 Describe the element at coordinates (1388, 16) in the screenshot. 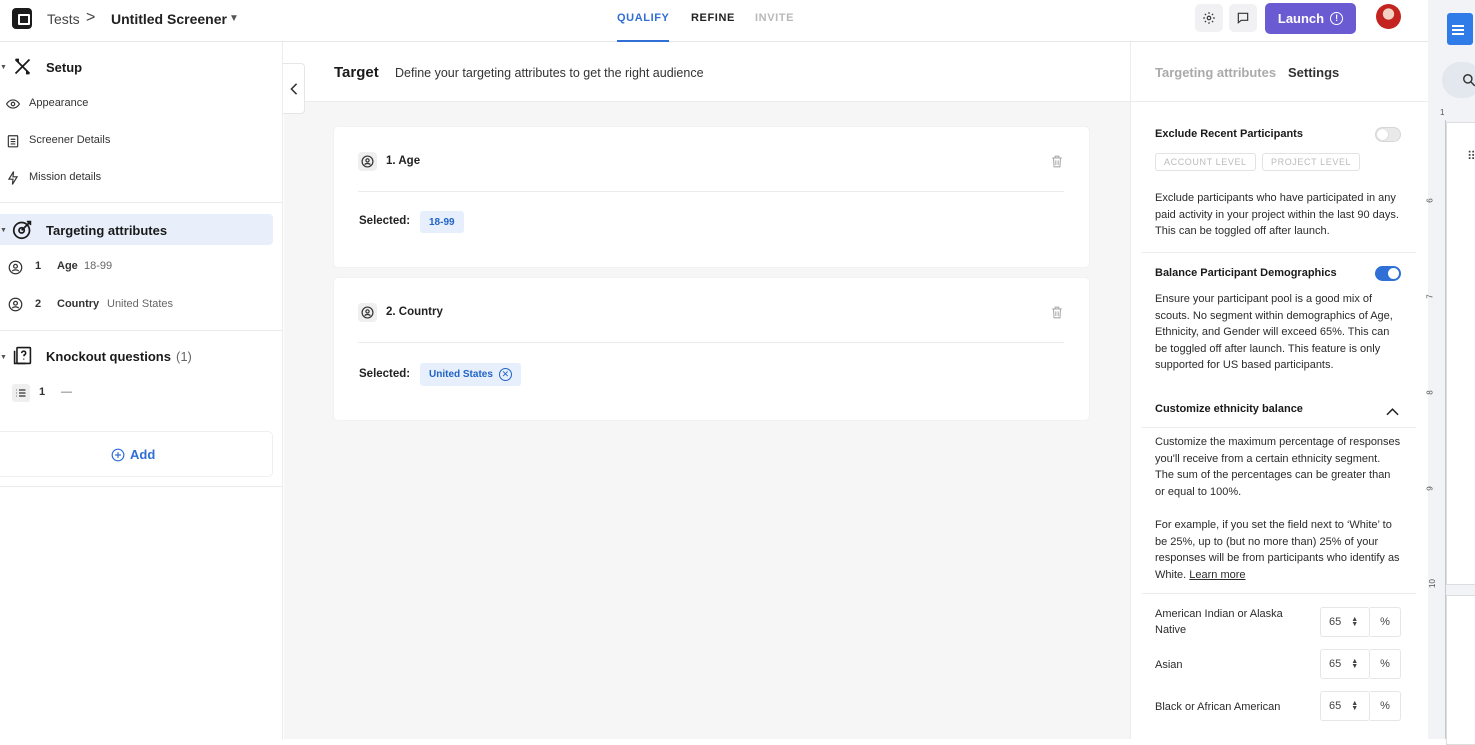

I see `avatar` at that location.